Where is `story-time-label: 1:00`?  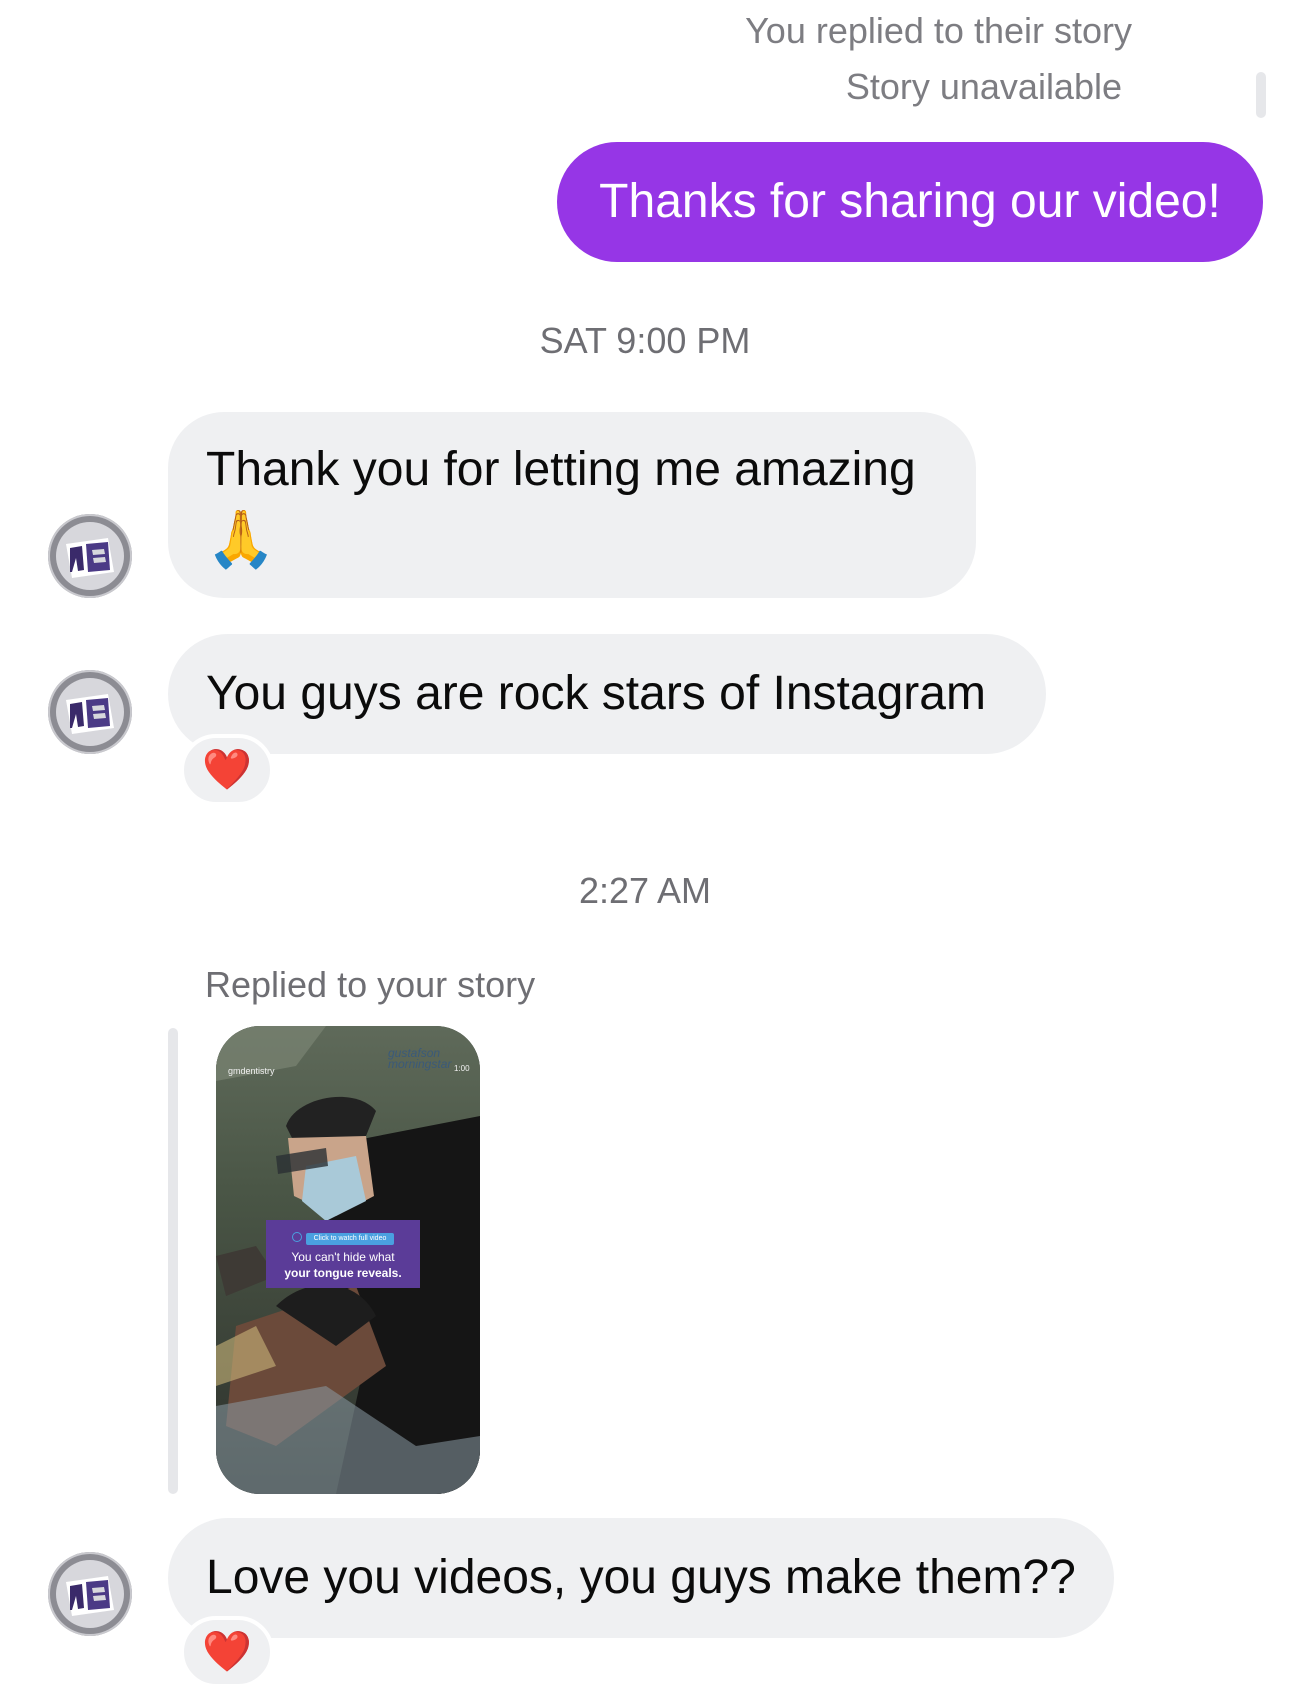 story-time-label: 1:00 is located at coordinates (462, 1068).